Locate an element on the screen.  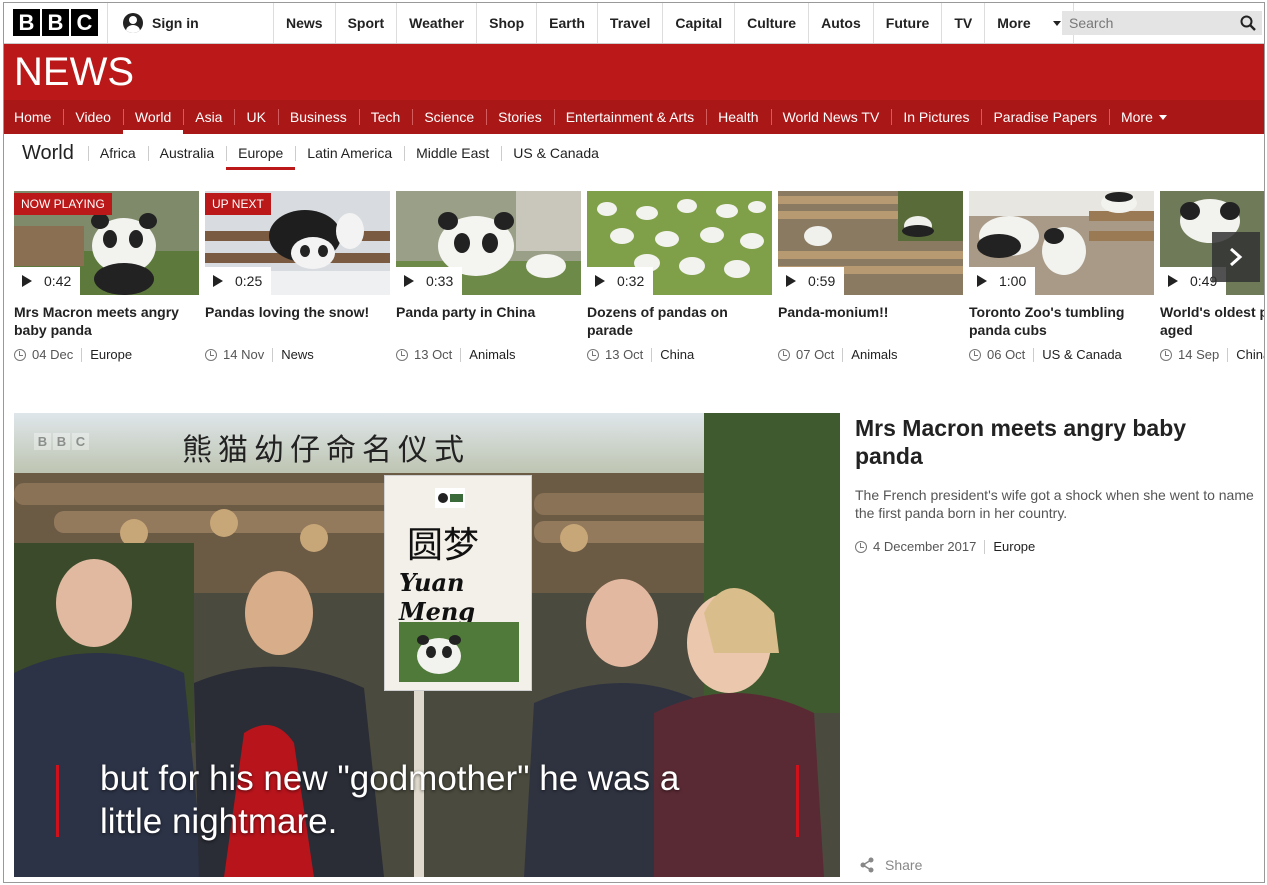
global-nav-culture: Culture is located at coordinates (771, 23).